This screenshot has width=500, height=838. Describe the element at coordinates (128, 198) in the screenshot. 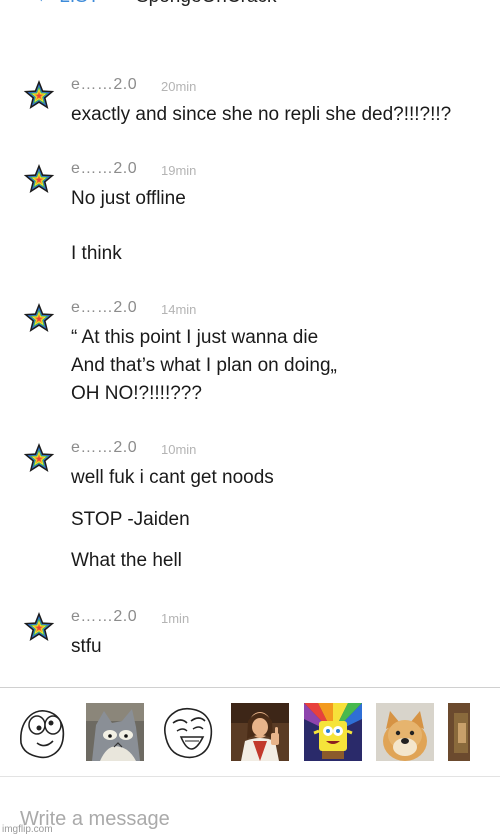

I see `message-text: No just offline` at that location.